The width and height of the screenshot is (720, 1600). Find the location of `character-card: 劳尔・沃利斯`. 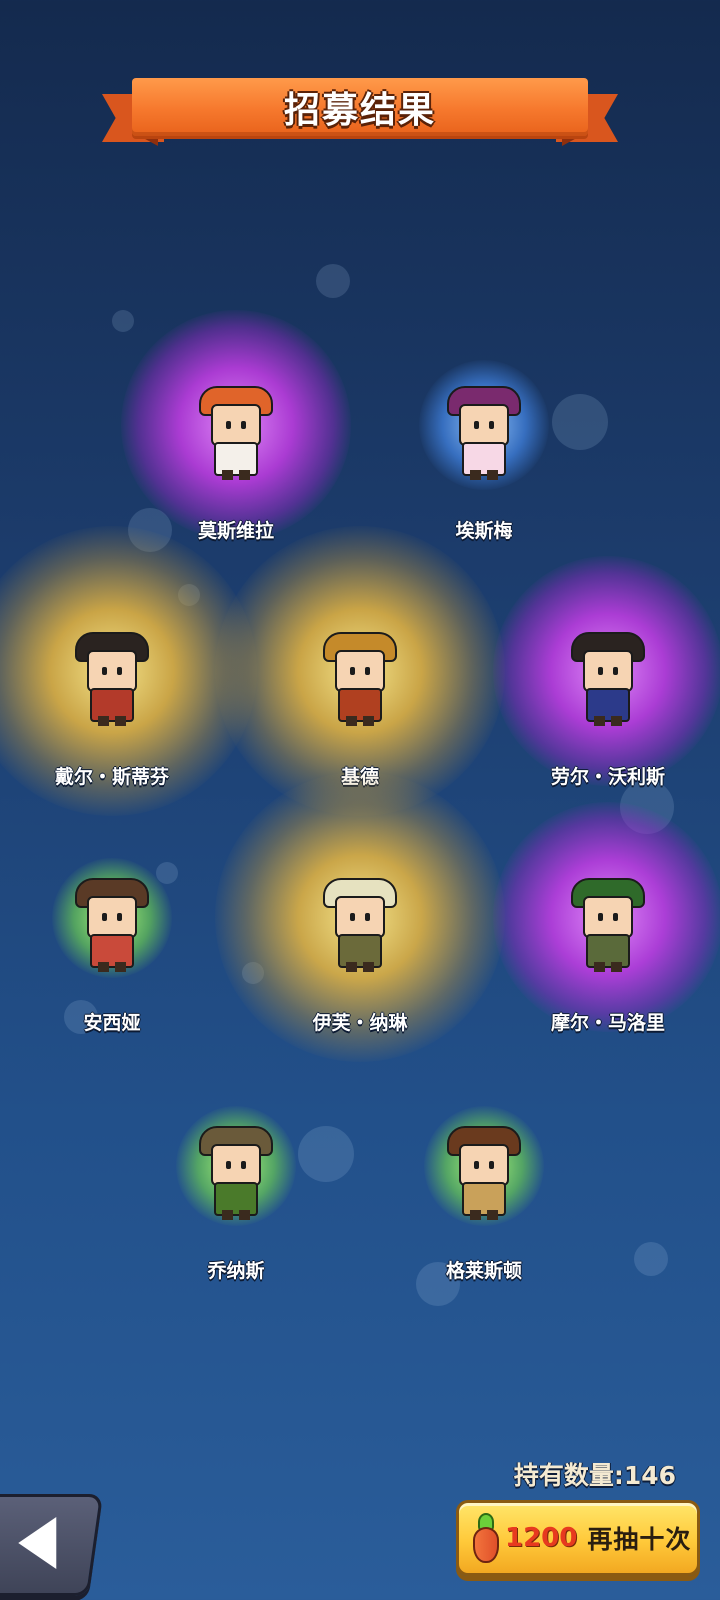

character-card: 劳尔・沃利斯 is located at coordinates (604, 681).